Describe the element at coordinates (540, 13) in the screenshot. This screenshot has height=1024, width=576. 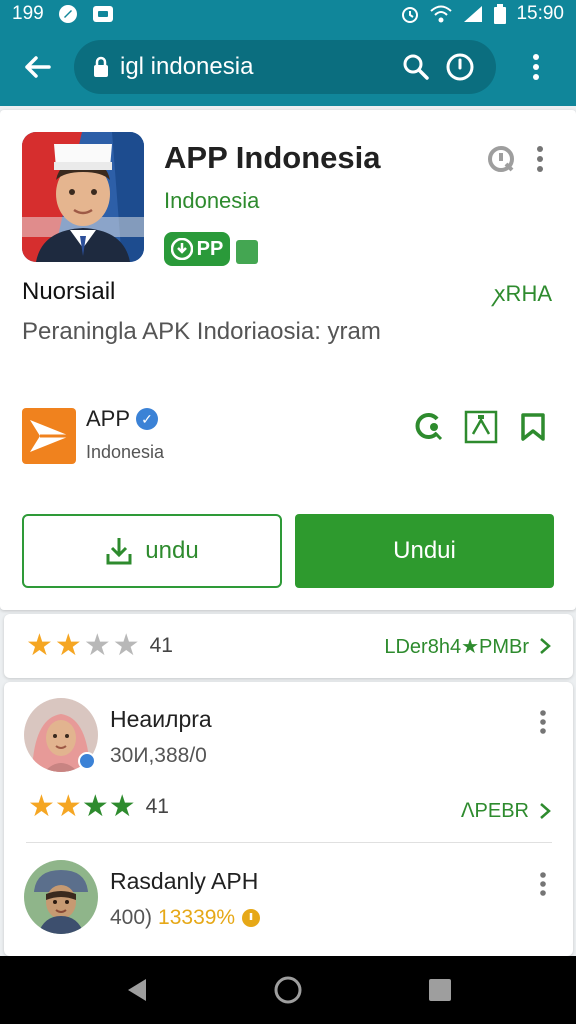
I see `status-time-right: 15:90` at that location.